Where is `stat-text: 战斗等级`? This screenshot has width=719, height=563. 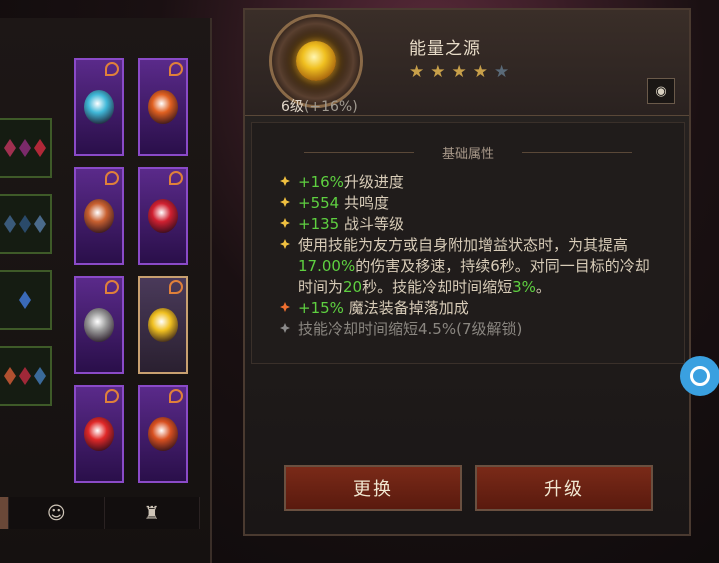
stat-text: 战斗等级 is located at coordinates (371, 224).